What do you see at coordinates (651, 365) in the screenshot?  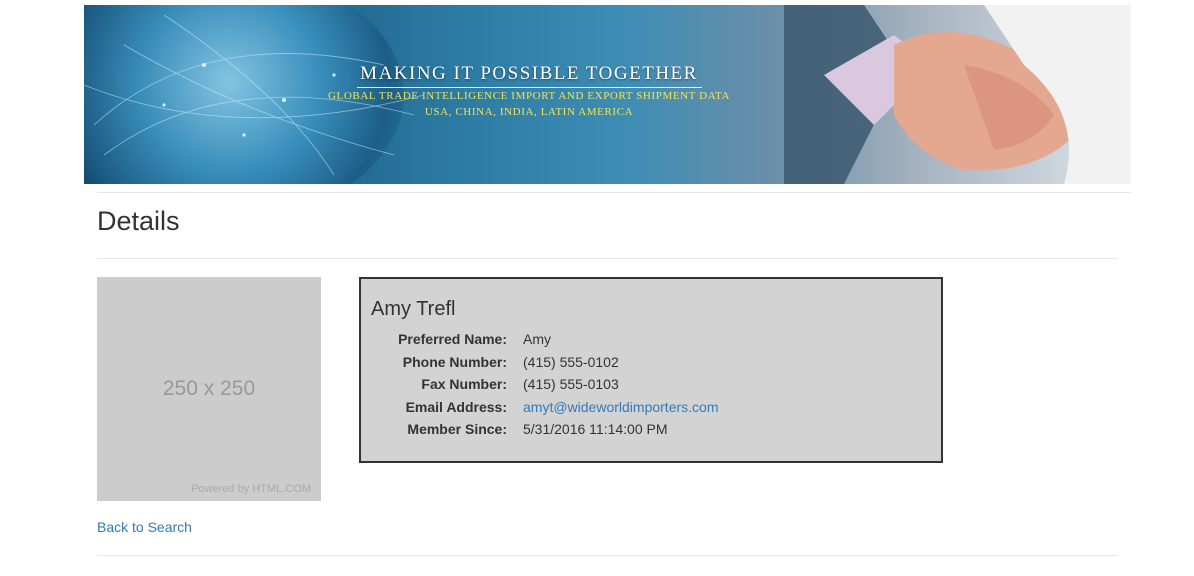 I see `detail-row-phone: Phone Number: (415) 555-0102` at bounding box center [651, 365].